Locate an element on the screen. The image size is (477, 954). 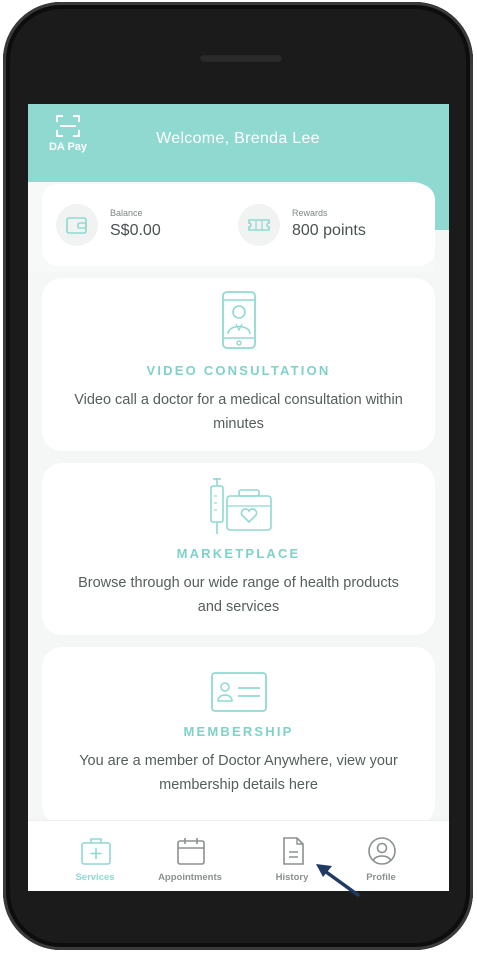
tab-services-label: Services is located at coordinates (95, 877).